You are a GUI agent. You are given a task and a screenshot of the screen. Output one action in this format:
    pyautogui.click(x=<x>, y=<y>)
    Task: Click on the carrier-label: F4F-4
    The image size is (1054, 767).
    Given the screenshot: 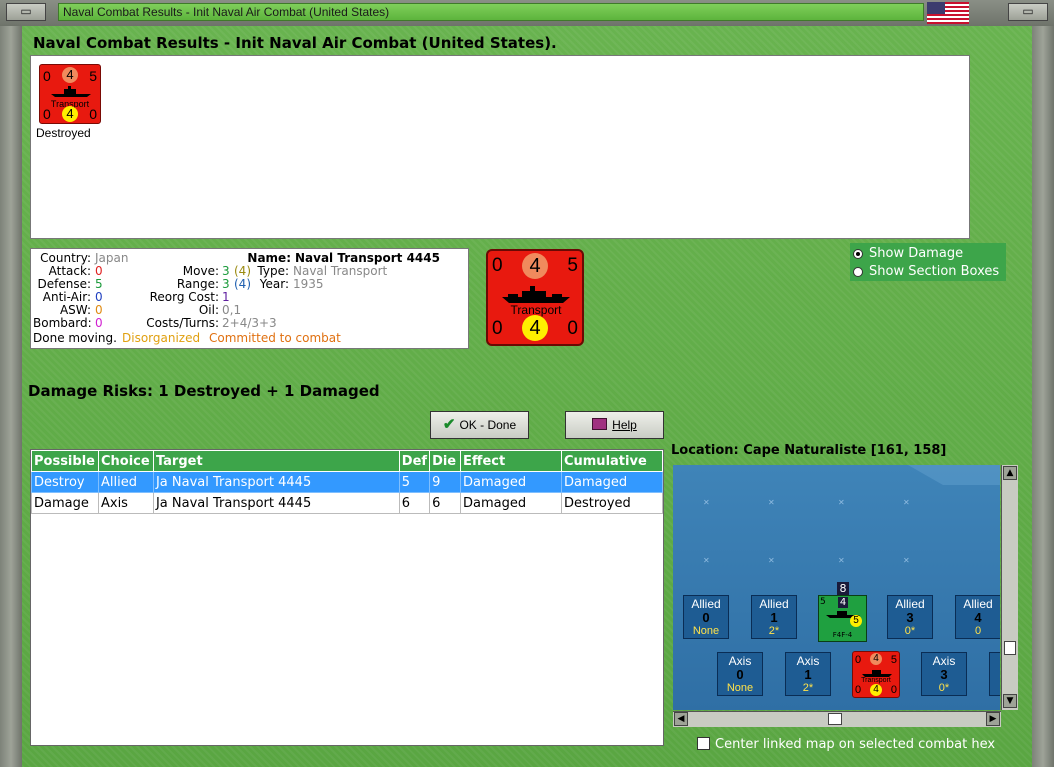 What is the action you would take?
    pyautogui.click(x=842, y=635)
    